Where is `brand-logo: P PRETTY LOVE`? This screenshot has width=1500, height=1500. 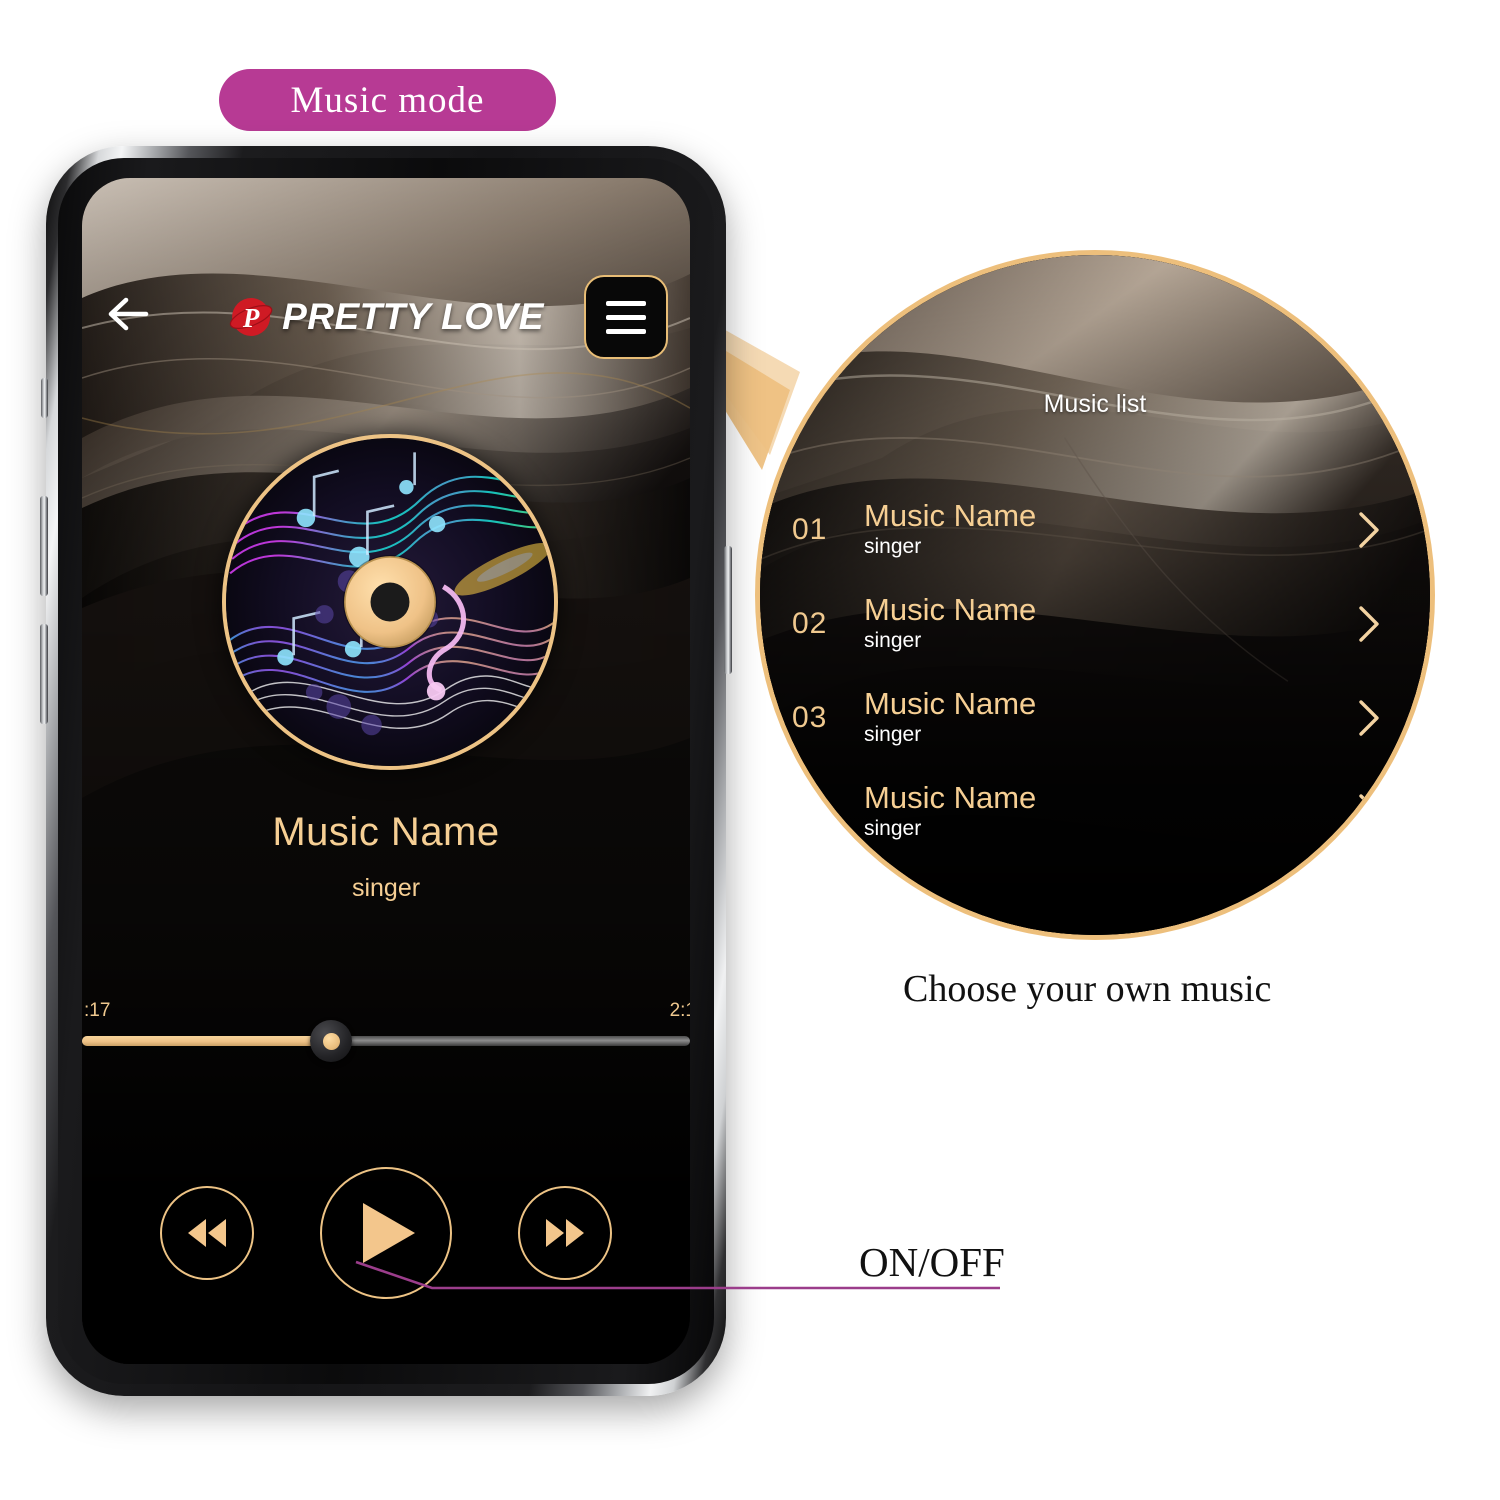 brand-logo: P PRETTY LOVE is located at coordinates (386, 317).